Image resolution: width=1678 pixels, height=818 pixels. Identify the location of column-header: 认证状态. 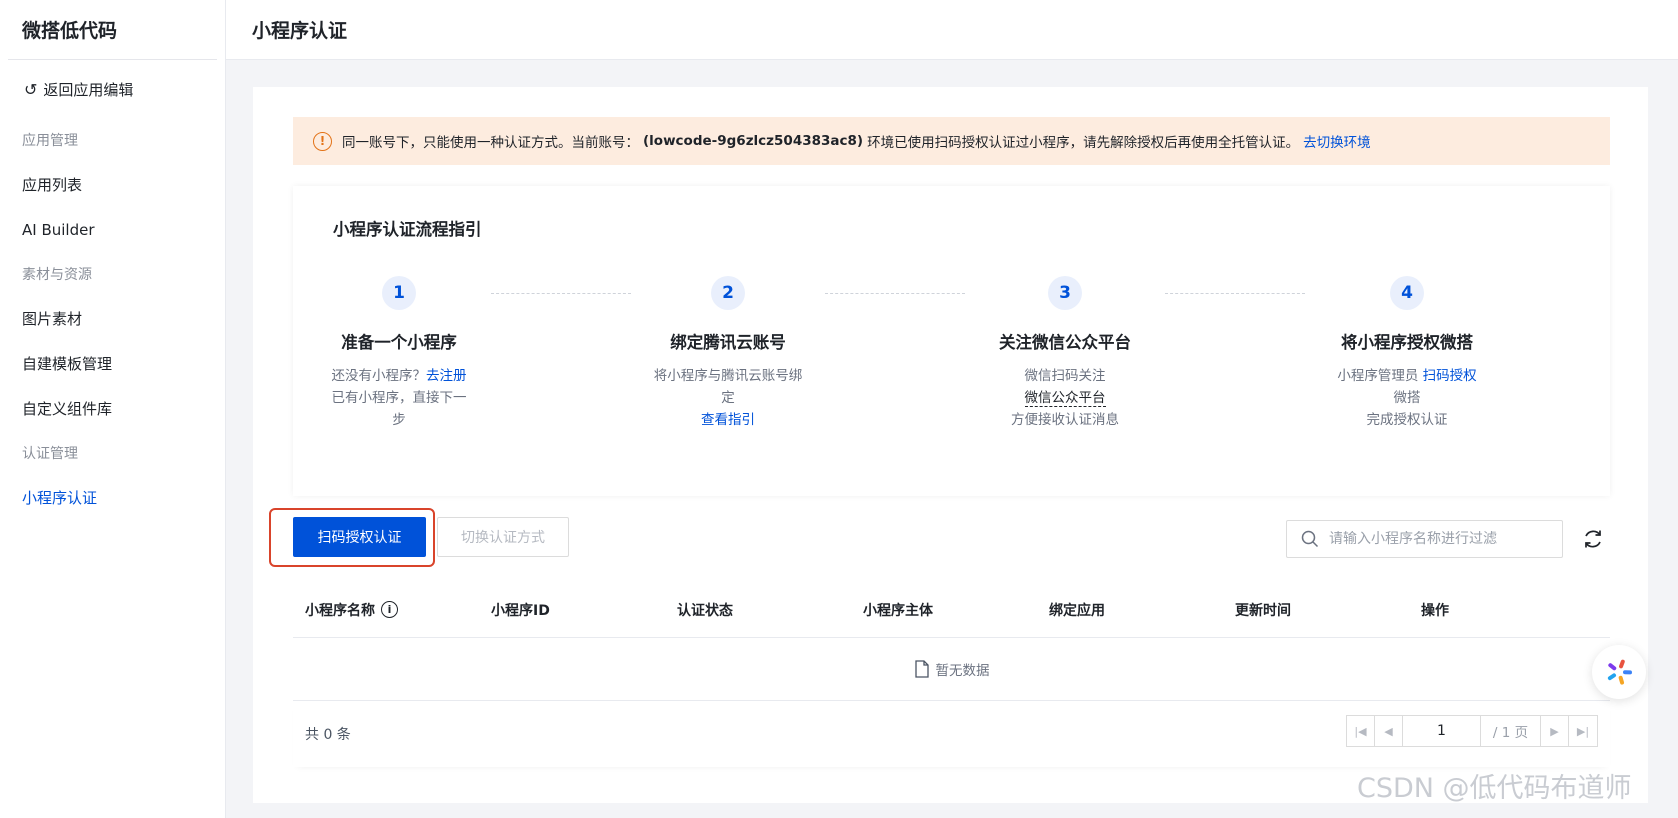
(705, 610).